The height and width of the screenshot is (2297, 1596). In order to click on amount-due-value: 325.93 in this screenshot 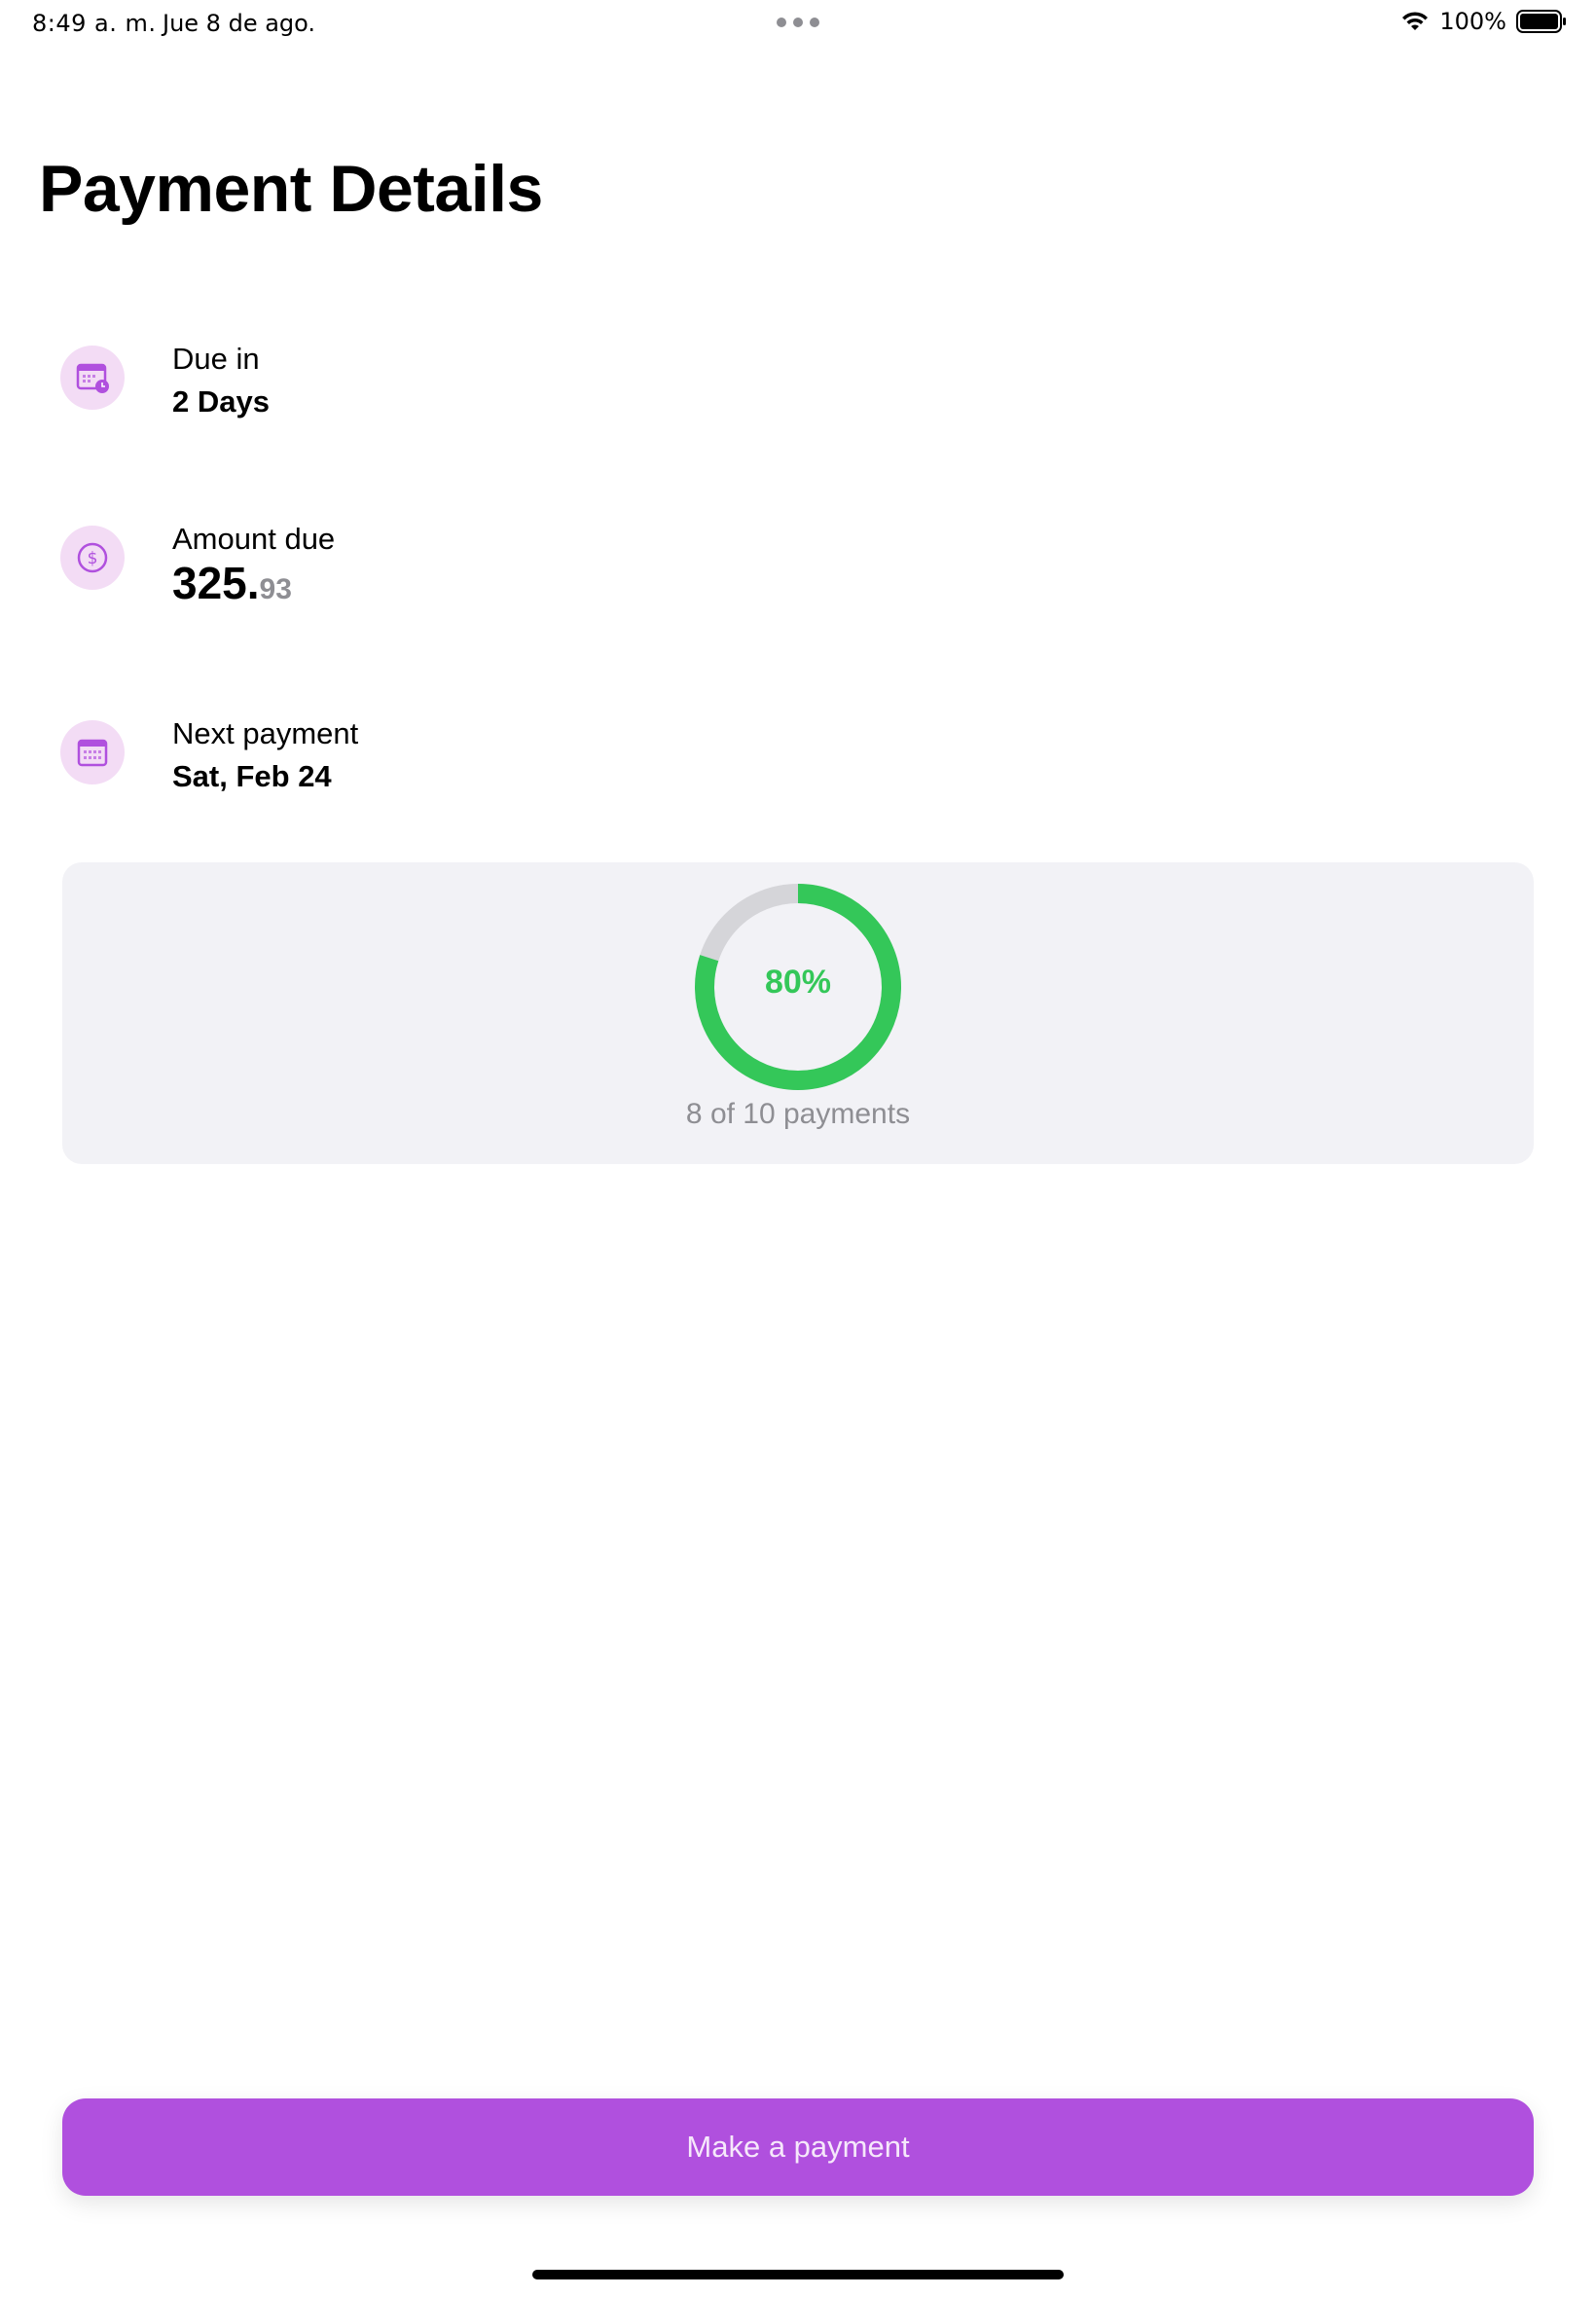, I will do `click(232, 583)`.